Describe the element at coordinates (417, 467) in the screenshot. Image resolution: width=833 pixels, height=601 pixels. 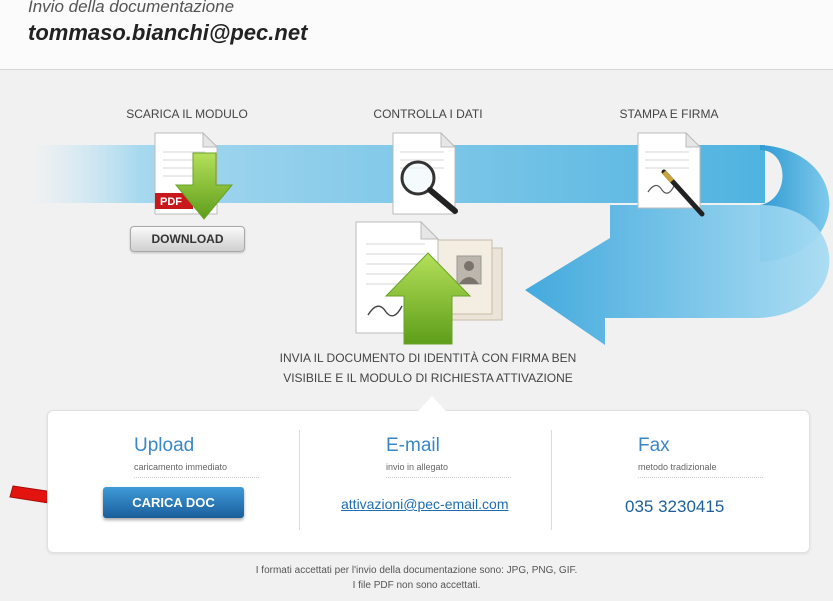
I see `email-subtitle: invio in allegato` at that location.